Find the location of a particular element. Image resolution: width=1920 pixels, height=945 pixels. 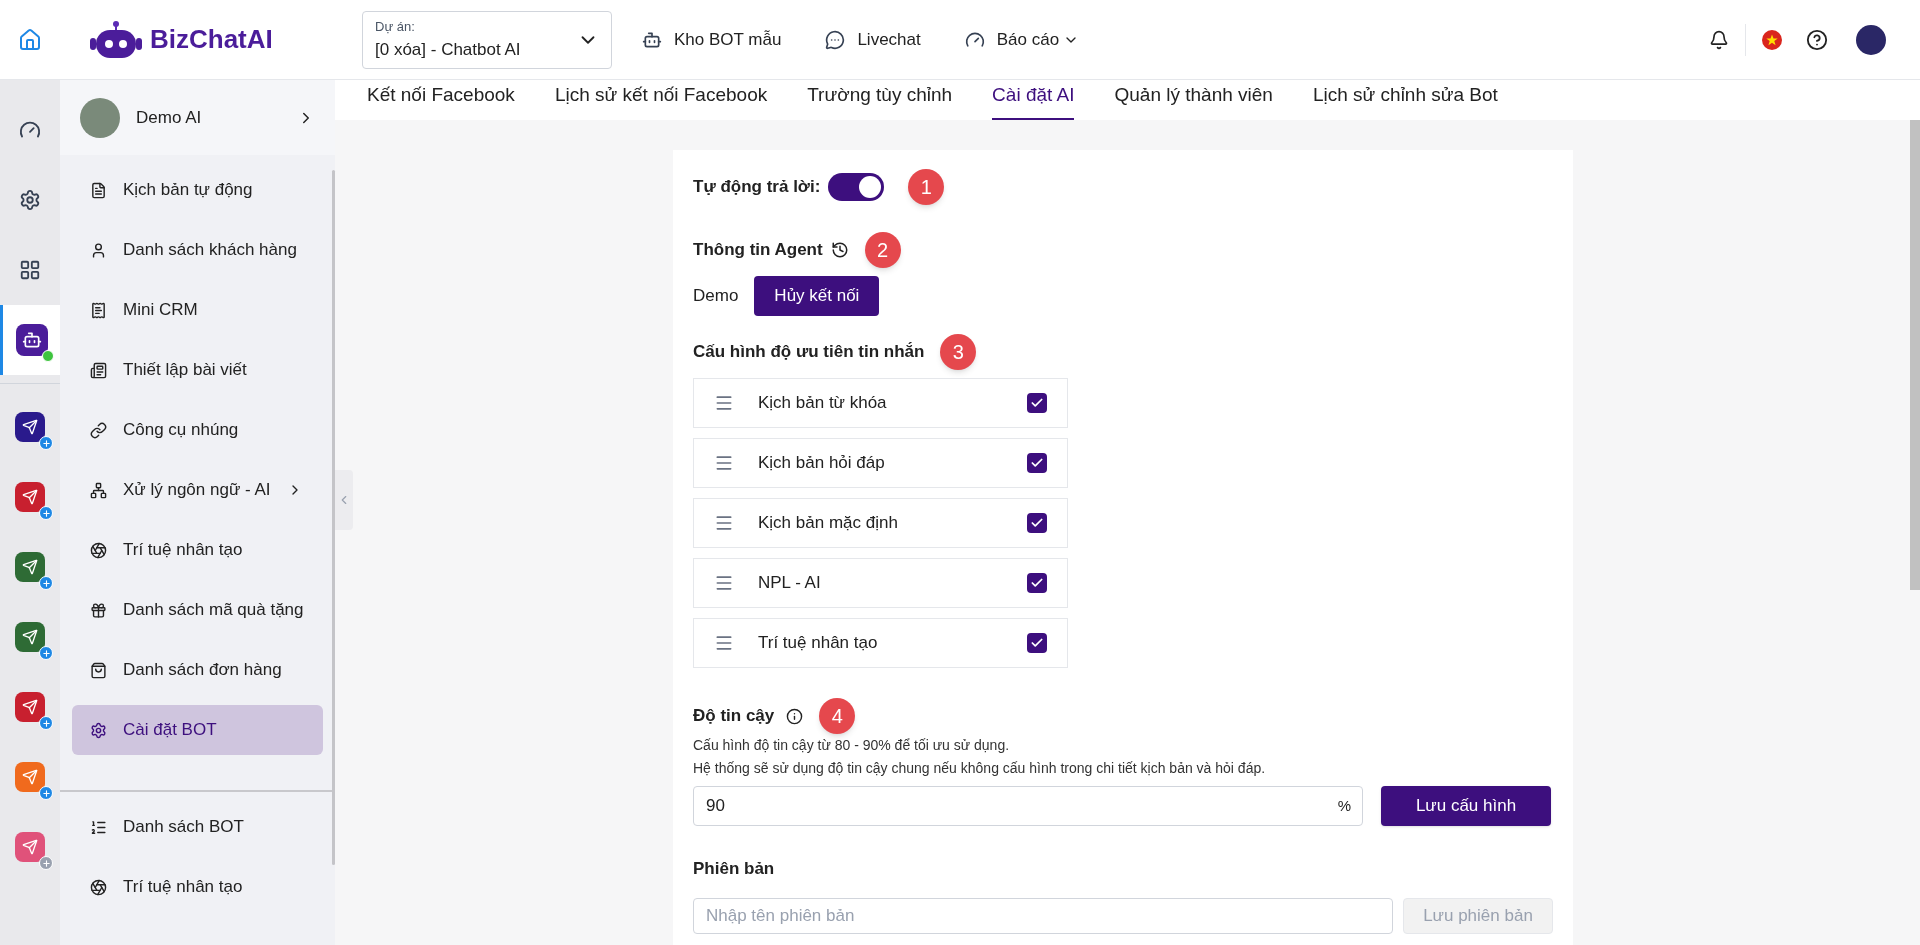

nav-link: Báo cáo is located at coordinates (1022, 39).